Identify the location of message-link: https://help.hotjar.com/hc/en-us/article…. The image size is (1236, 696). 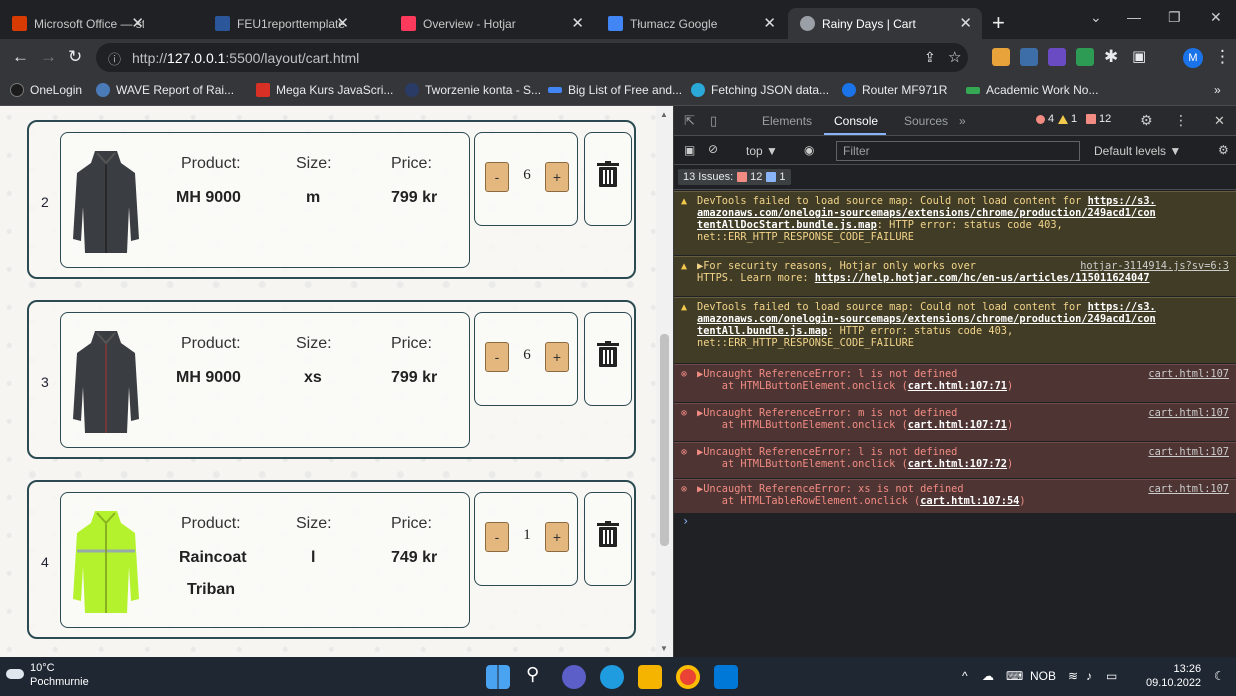
(982, 278).